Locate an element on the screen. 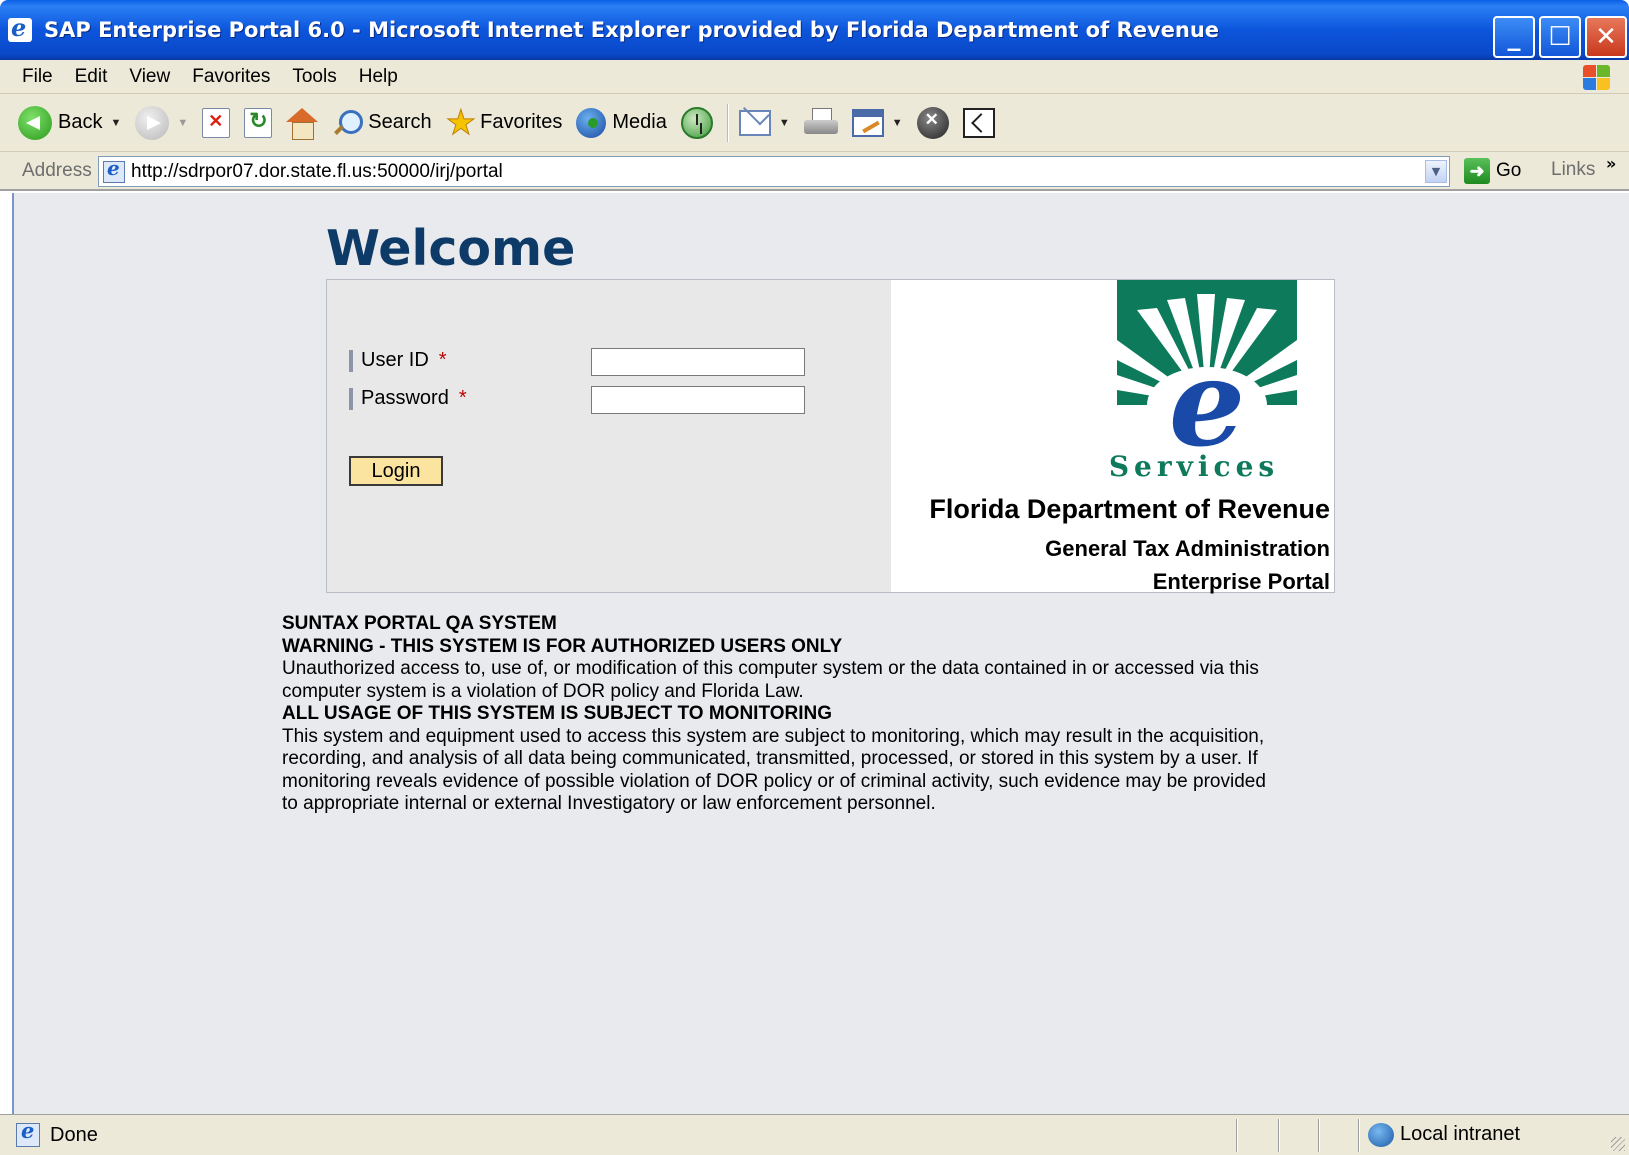  edit-button: ▼ is located at coordinates (877, 122).